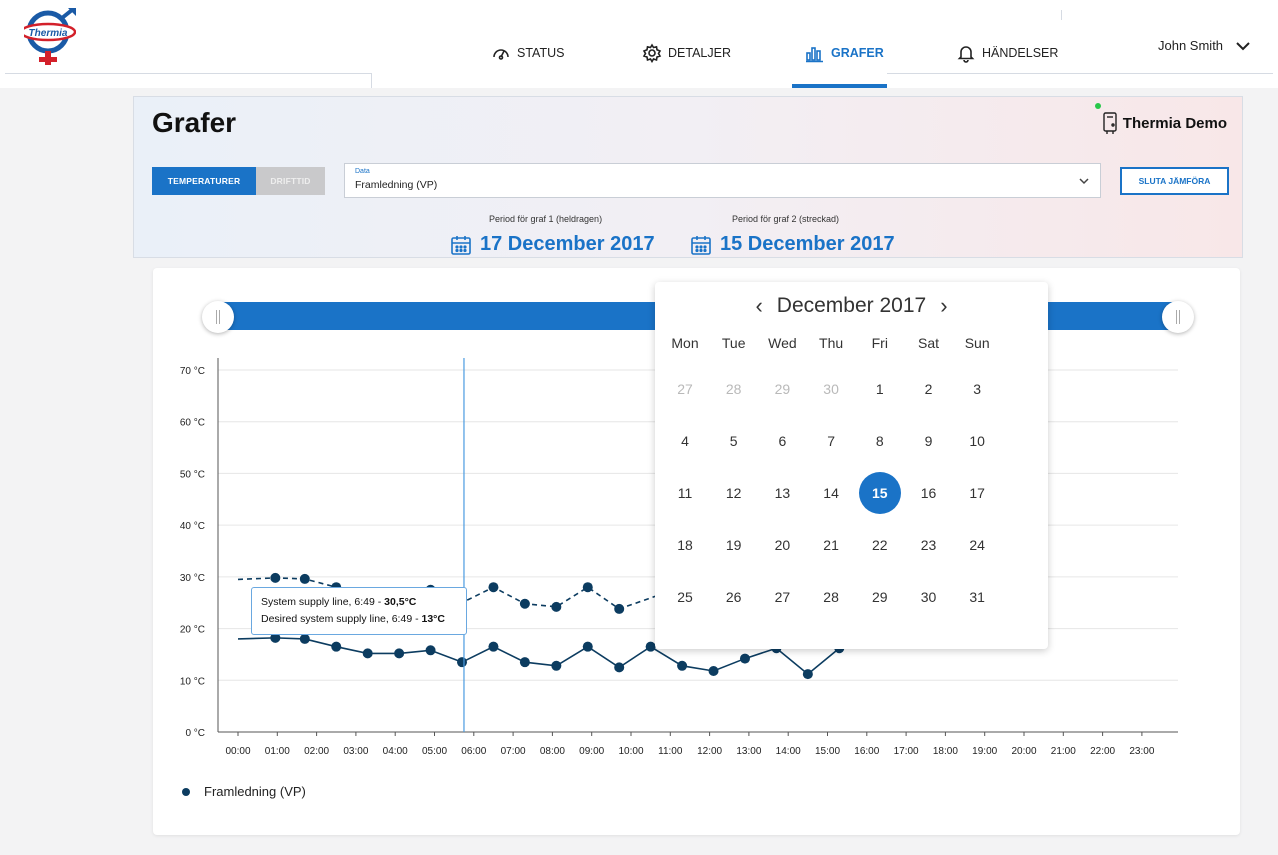 The width and height of the screenshot is (1278, 855). I want to click on calendar-day: 16, so click(929, 493).